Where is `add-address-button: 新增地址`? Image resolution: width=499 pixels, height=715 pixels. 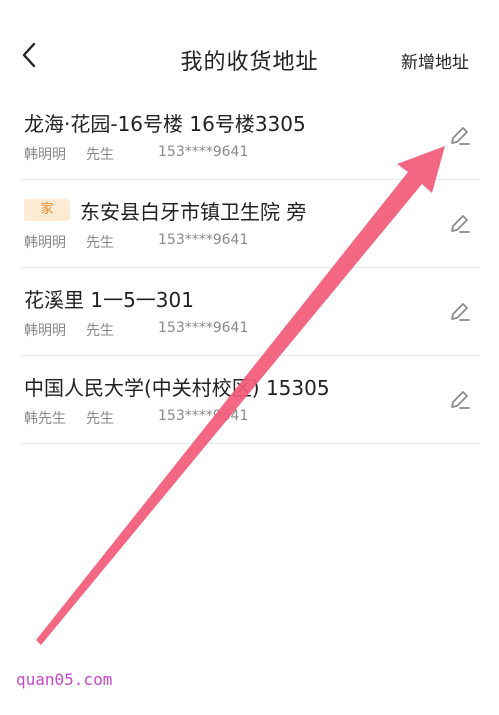
add-address-button: 新增地址 is located at coordinates (435, 60).